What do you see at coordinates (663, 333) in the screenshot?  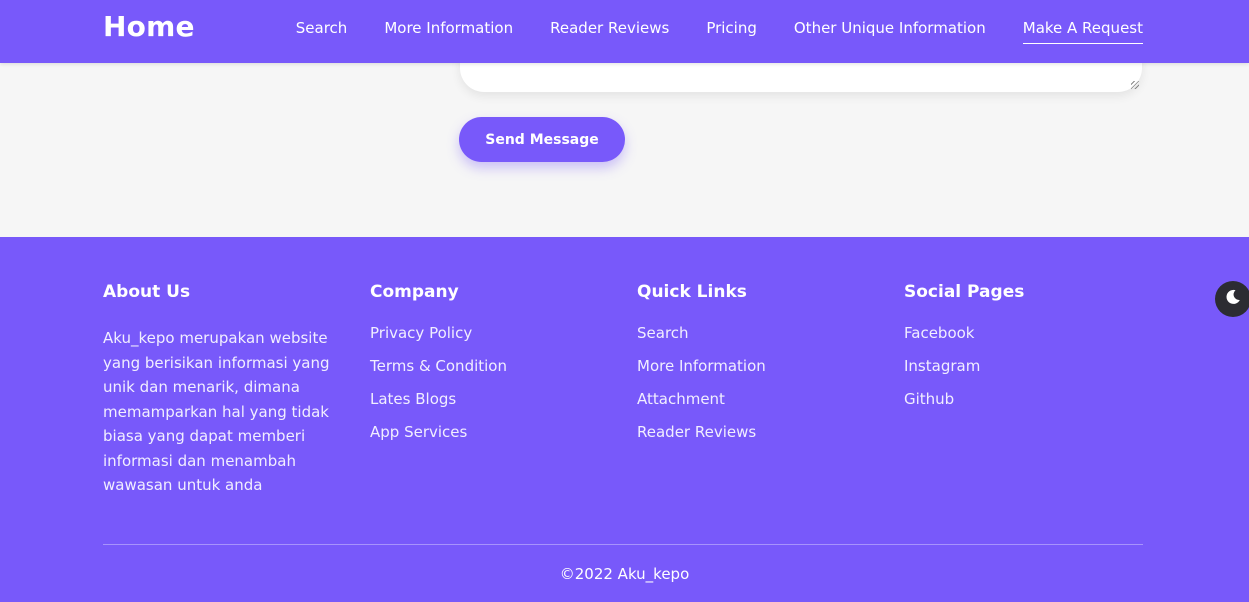 I see `footer-link-search: Search` at bounding box center [663, 333].